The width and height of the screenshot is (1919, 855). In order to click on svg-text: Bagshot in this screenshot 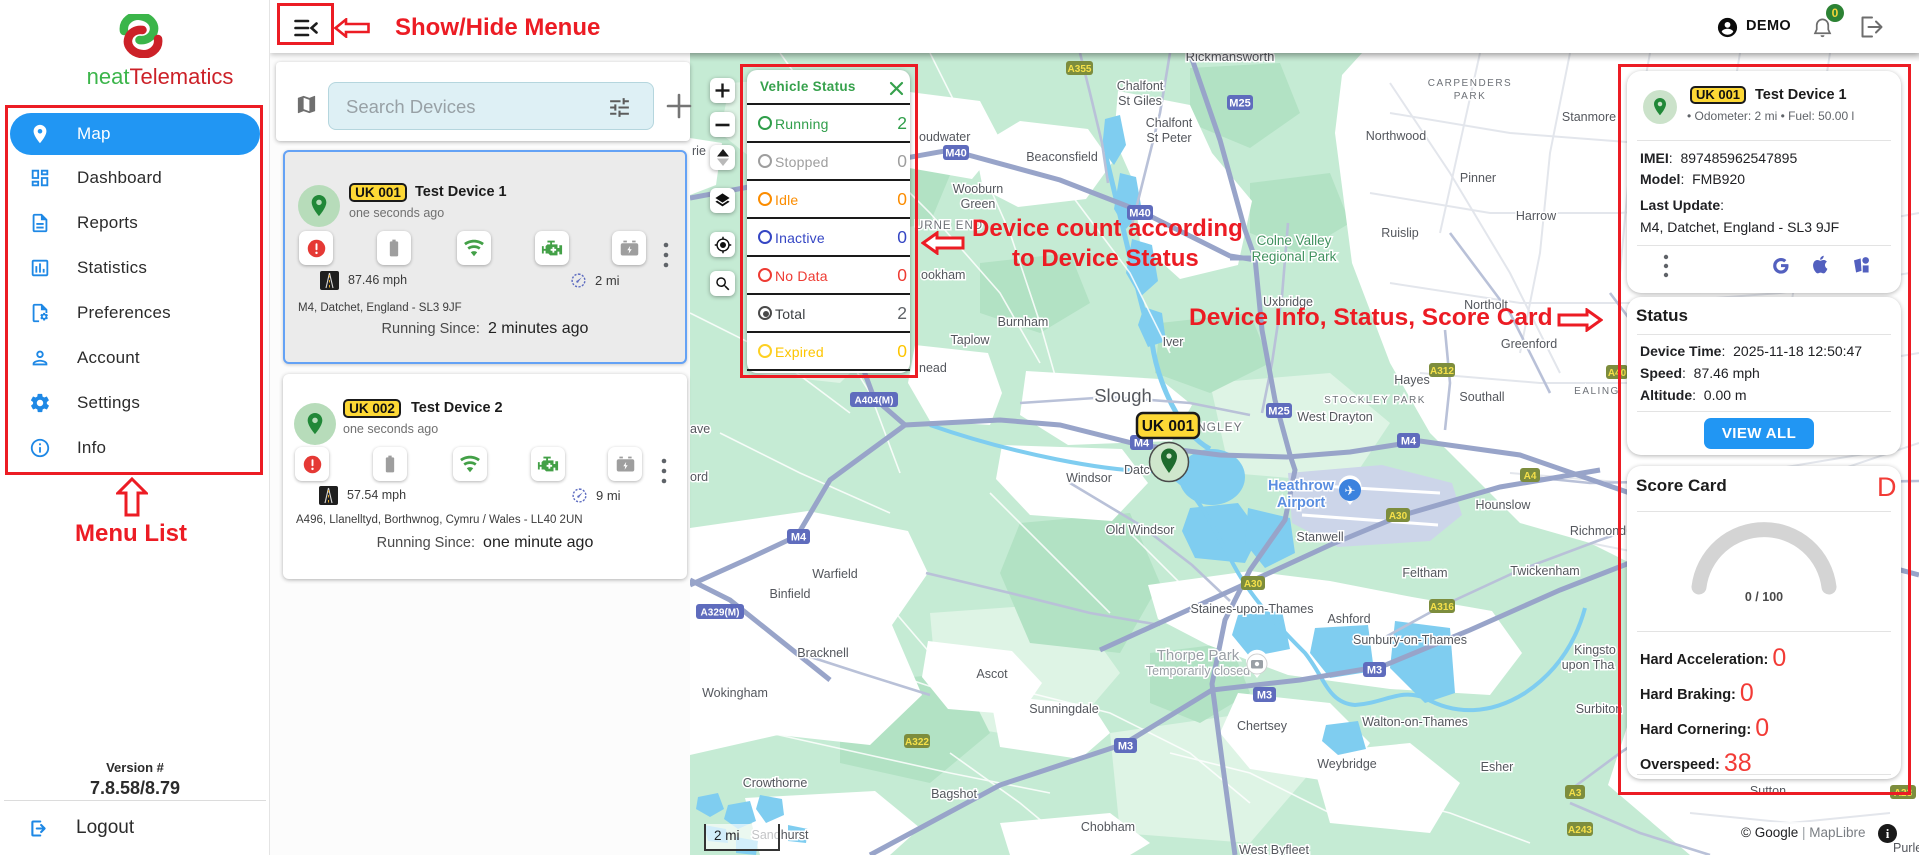, I will do `click(954, 794)`.